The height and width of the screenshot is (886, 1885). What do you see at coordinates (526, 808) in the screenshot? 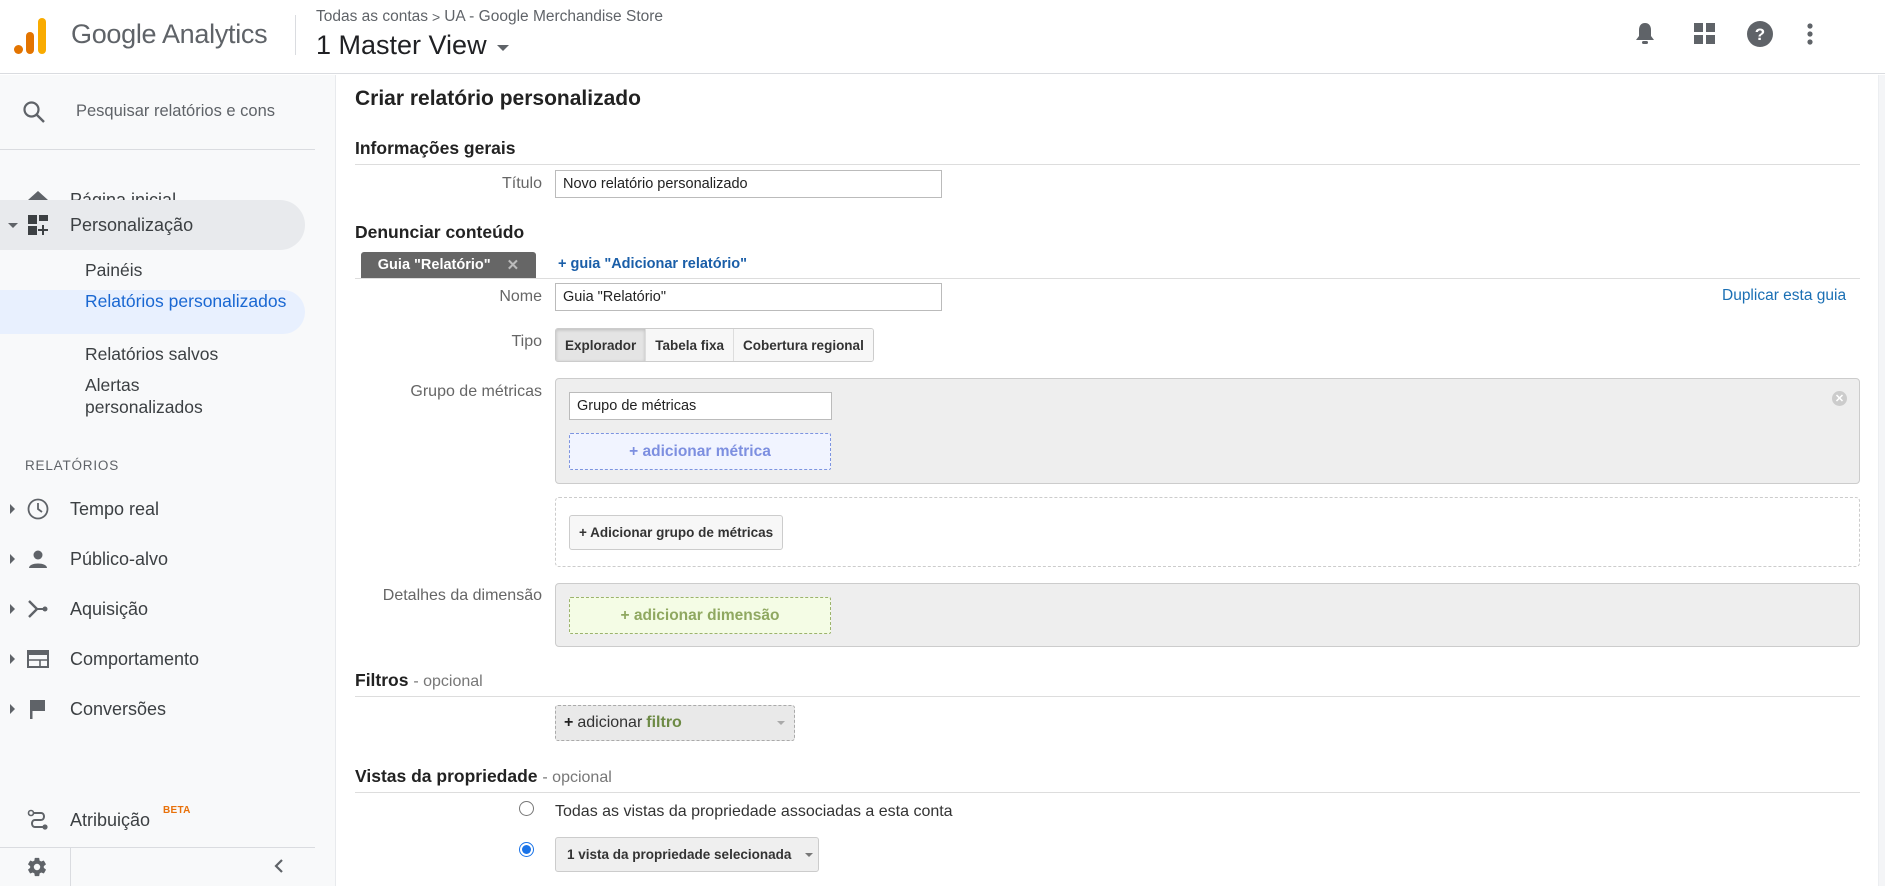
I see `radio-all-views` at bounding box center [526, 808].